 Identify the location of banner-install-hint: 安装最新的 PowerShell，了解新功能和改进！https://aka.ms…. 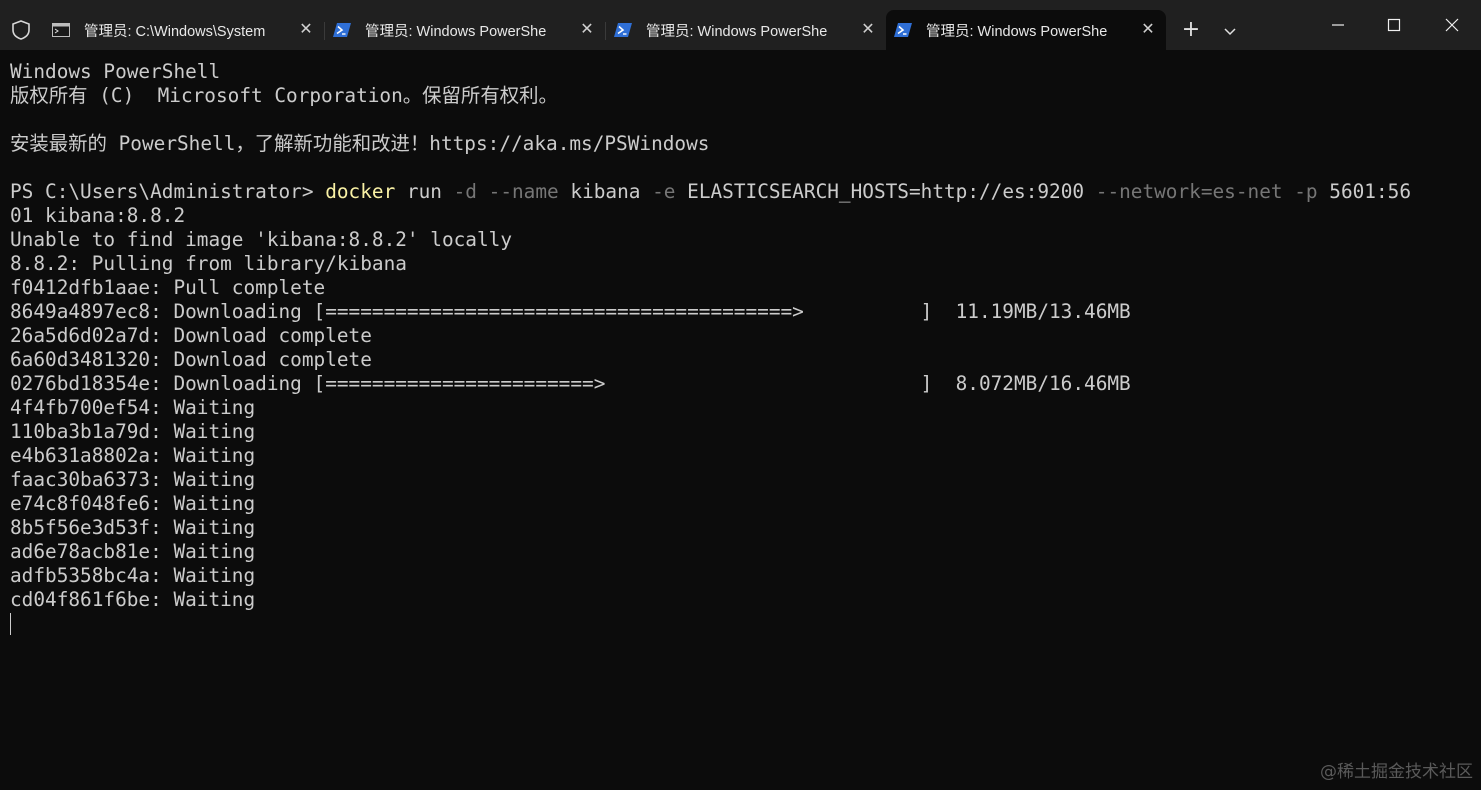
(360, 143).